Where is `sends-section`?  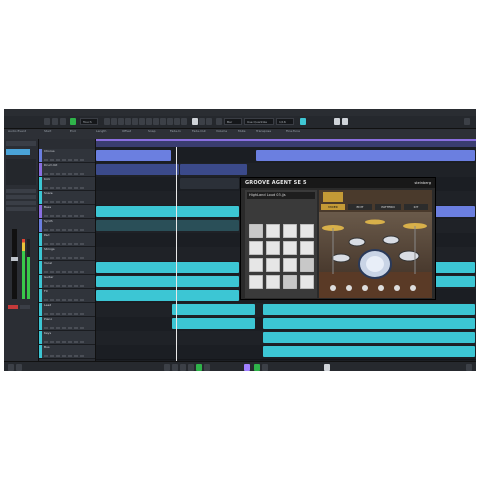 sends-section is located at coordinates (21, 203).